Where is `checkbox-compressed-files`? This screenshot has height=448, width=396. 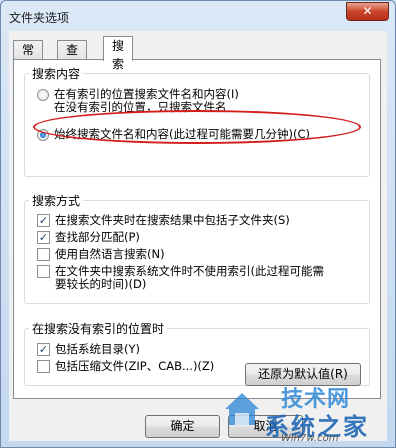
checkbox-compressed-files is located at coordinates (43, 366).